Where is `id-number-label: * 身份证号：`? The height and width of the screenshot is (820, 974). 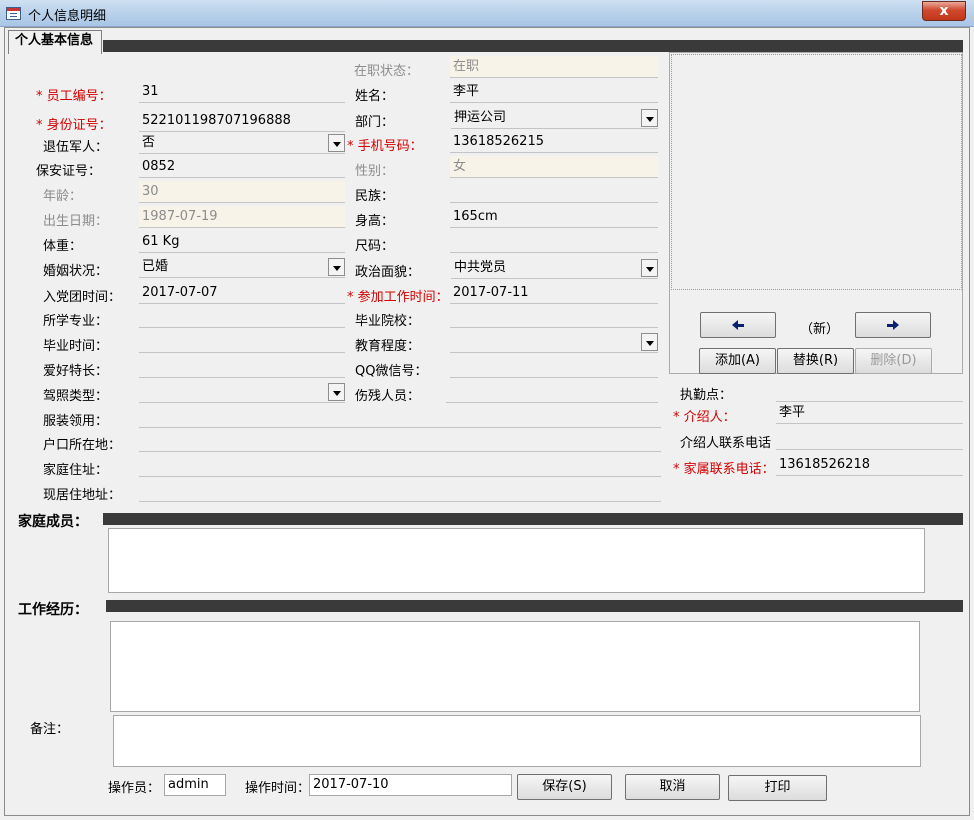 id-number-label: * 身份证号： is located at coordinates (74, 125).